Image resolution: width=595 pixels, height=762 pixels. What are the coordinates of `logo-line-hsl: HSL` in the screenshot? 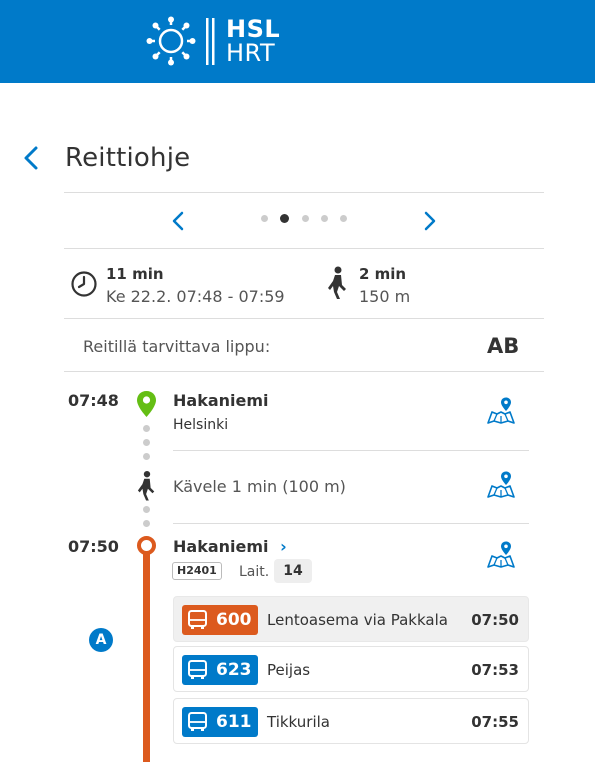 It's located at (253, 29).